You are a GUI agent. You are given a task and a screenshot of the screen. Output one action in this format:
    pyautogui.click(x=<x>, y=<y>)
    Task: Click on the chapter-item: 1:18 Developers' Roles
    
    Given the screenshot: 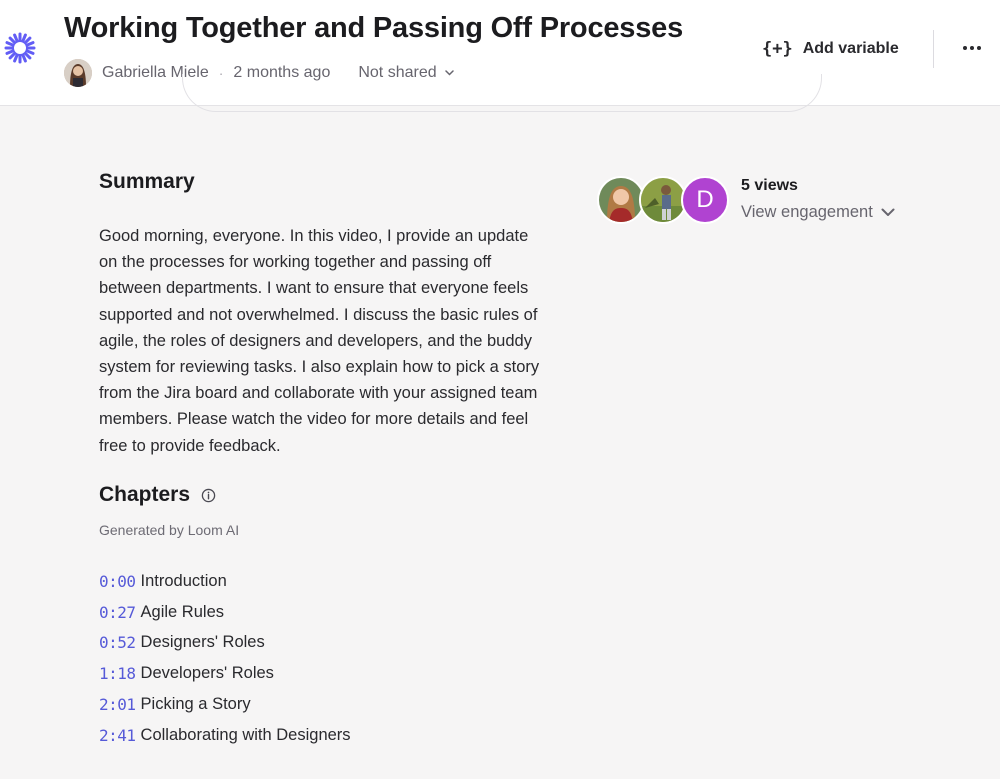 What is the action you would take?
    pyautogui.click(x=225, y=673)
    